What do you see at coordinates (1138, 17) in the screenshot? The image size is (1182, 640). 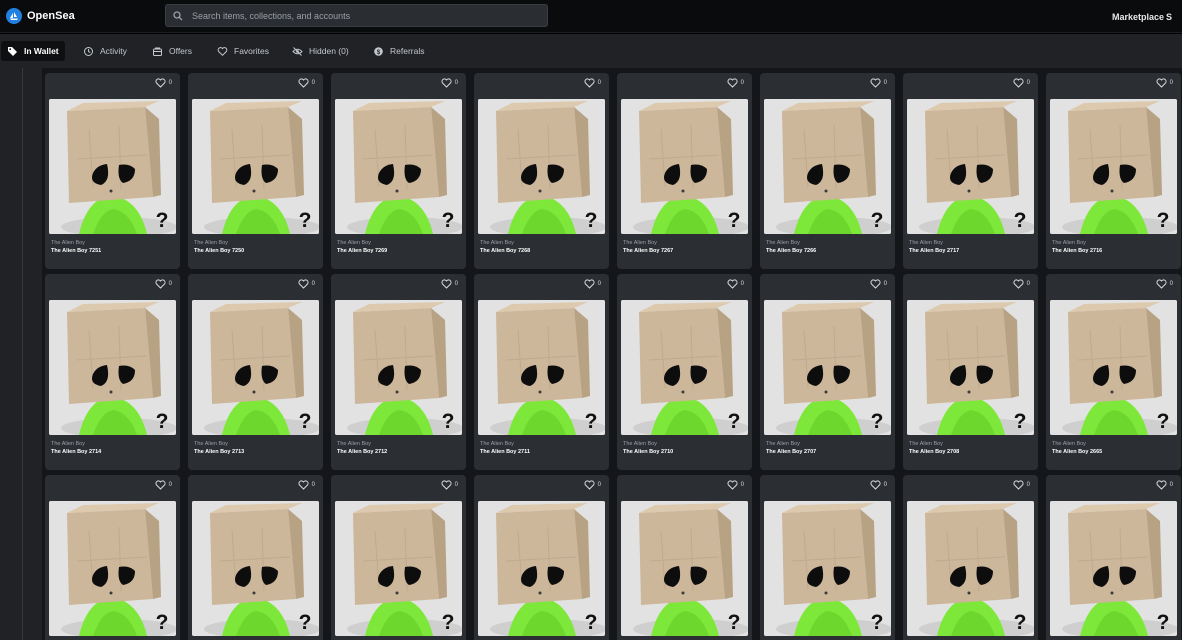 I see `nav-marketplace-link: Marketplace` at bounding box center [1138, 17].